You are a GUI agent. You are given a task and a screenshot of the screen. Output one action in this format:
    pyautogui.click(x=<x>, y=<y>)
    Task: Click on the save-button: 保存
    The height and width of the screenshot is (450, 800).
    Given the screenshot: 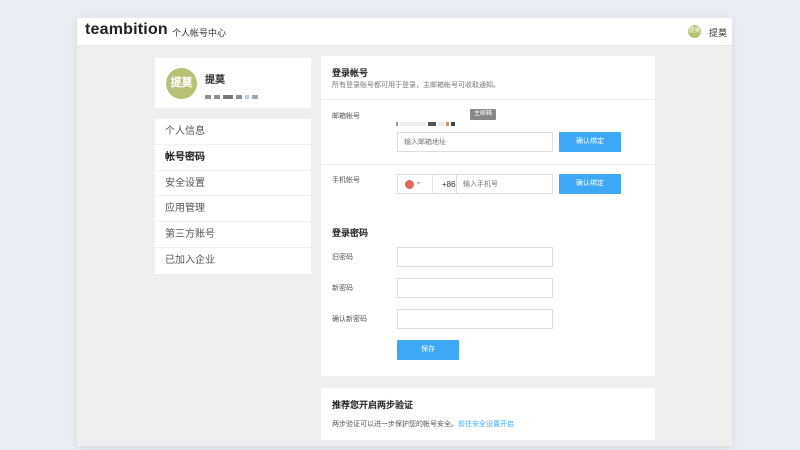 What is the action you would take?
    pyautogui.click(x=428, y=350)
    